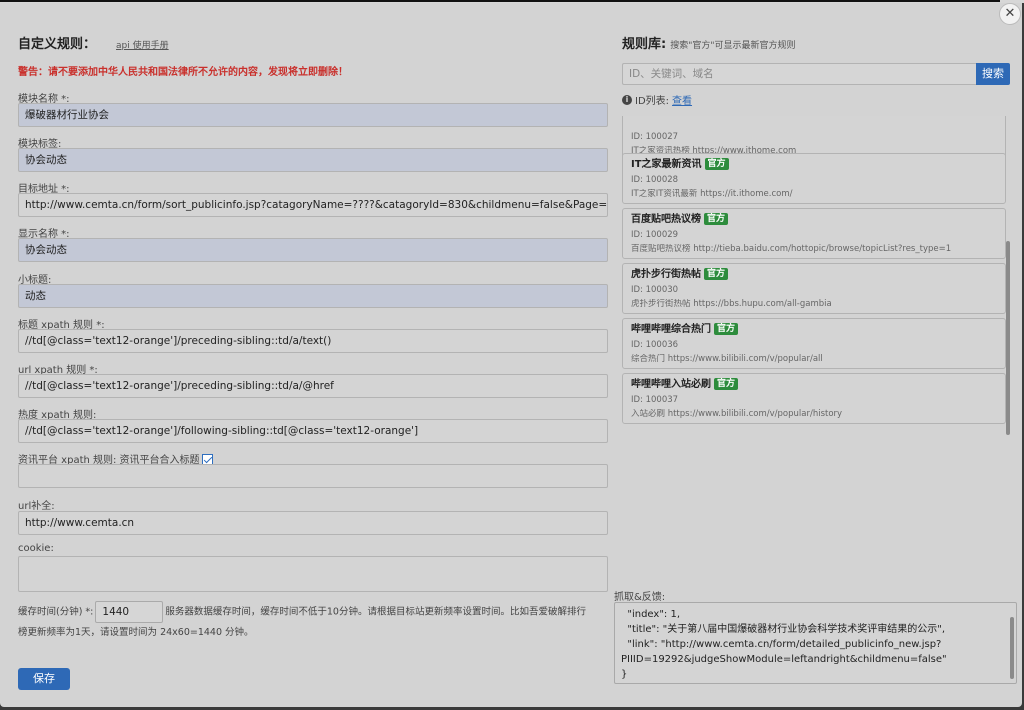 The width and height of the screenshot is (1024, 710). I want to click on rule-title, so click(814, 122).